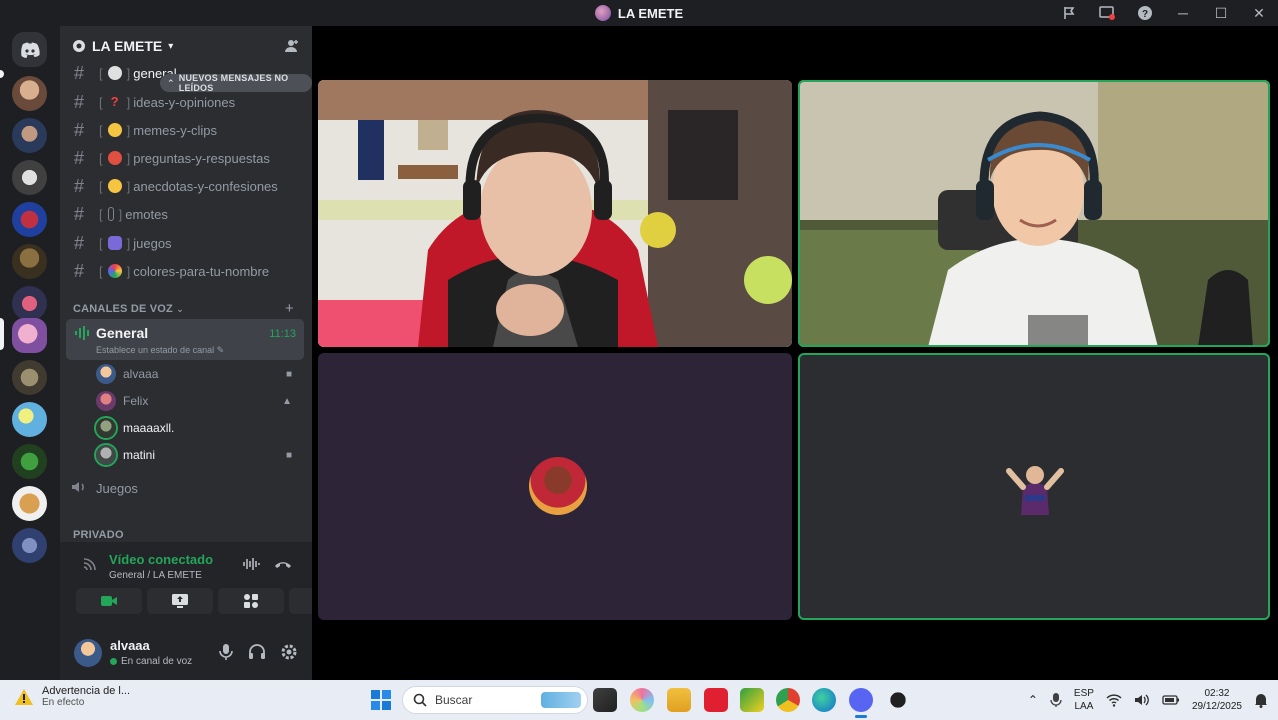 This screenshot has width=1278, height=720. What do you see at coordinates (638, 13) in the screenshot?
I see `window-title-group: LA EMETE` at bounding box center [638, 13].